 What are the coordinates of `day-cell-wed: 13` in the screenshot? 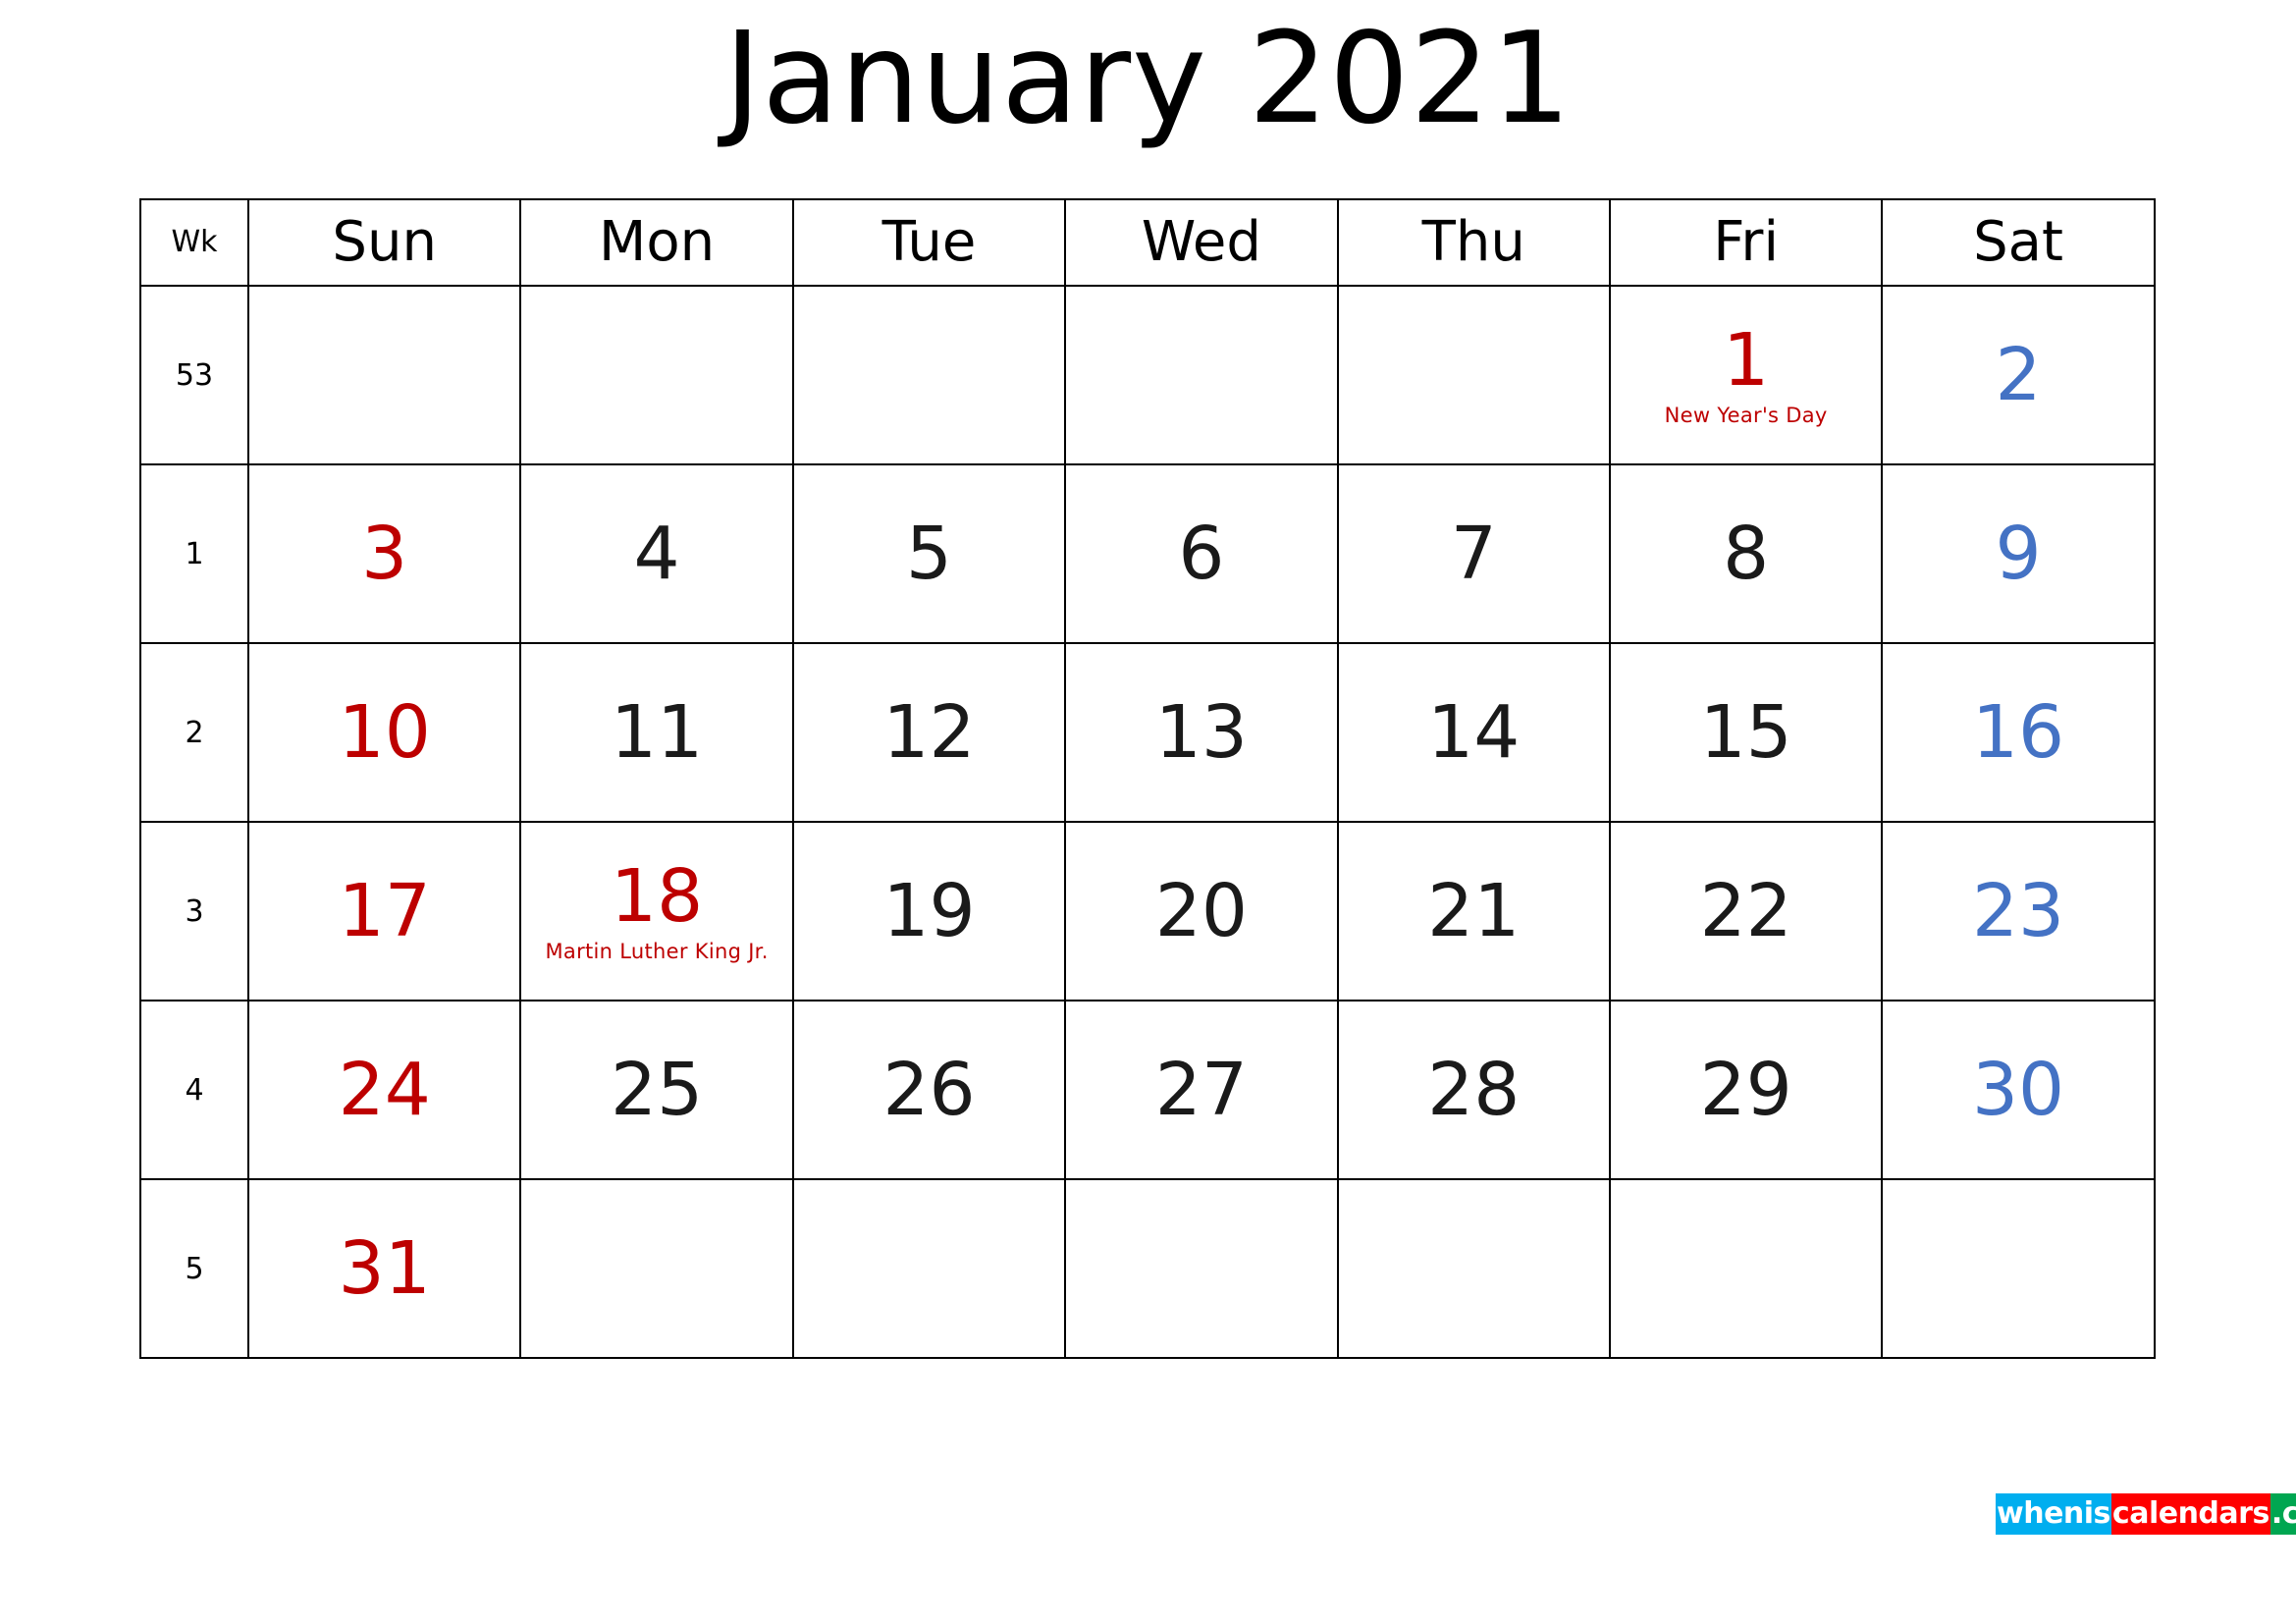 It's located at (1201, 732).